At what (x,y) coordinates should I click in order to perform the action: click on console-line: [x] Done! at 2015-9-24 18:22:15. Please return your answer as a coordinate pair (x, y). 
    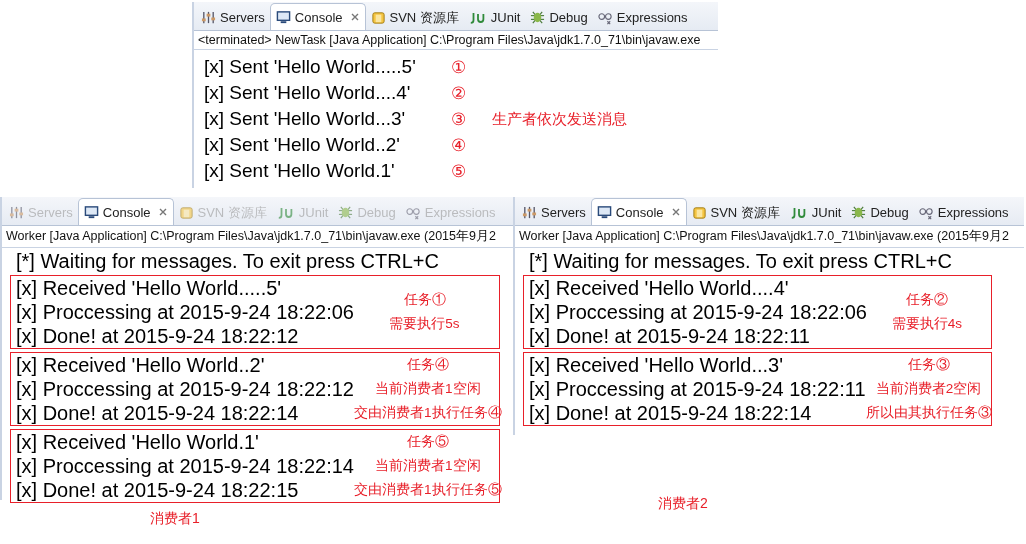
    Looking at the image, I should click on (158, 490).